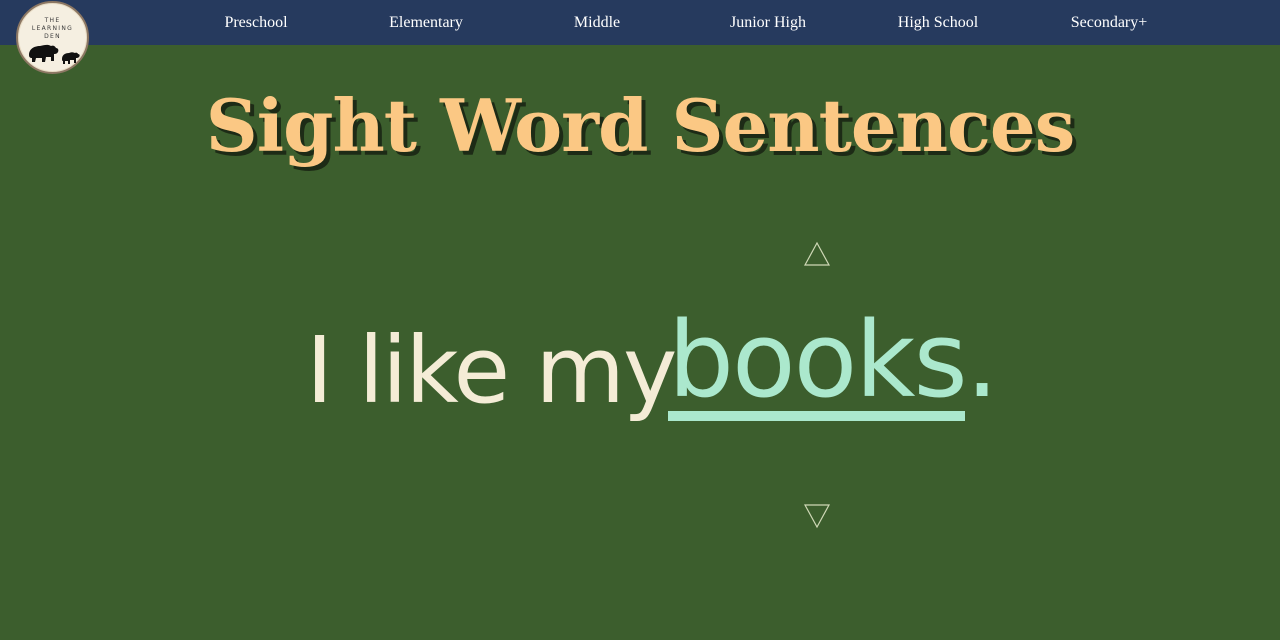  Describe the element at coordinates (640, 125) in the screenshot. I see `page-title: Sight Word Sentences` at that location.